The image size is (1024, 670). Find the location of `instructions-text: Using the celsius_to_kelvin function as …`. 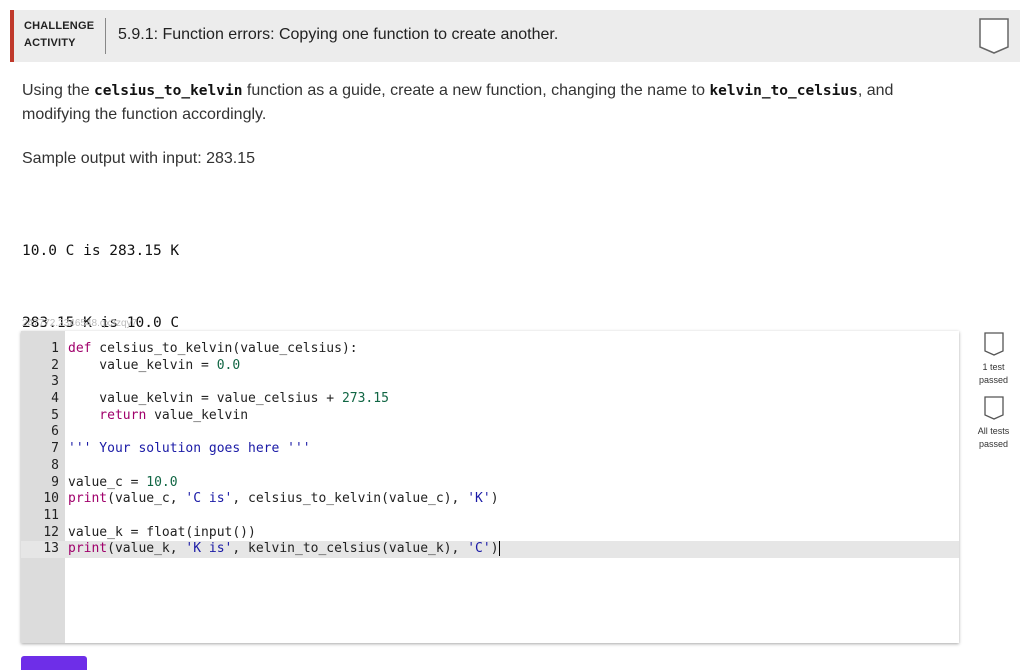

instructions-text: Using the celsius_to_kelvin function as … is located at coordinates (492, 103).